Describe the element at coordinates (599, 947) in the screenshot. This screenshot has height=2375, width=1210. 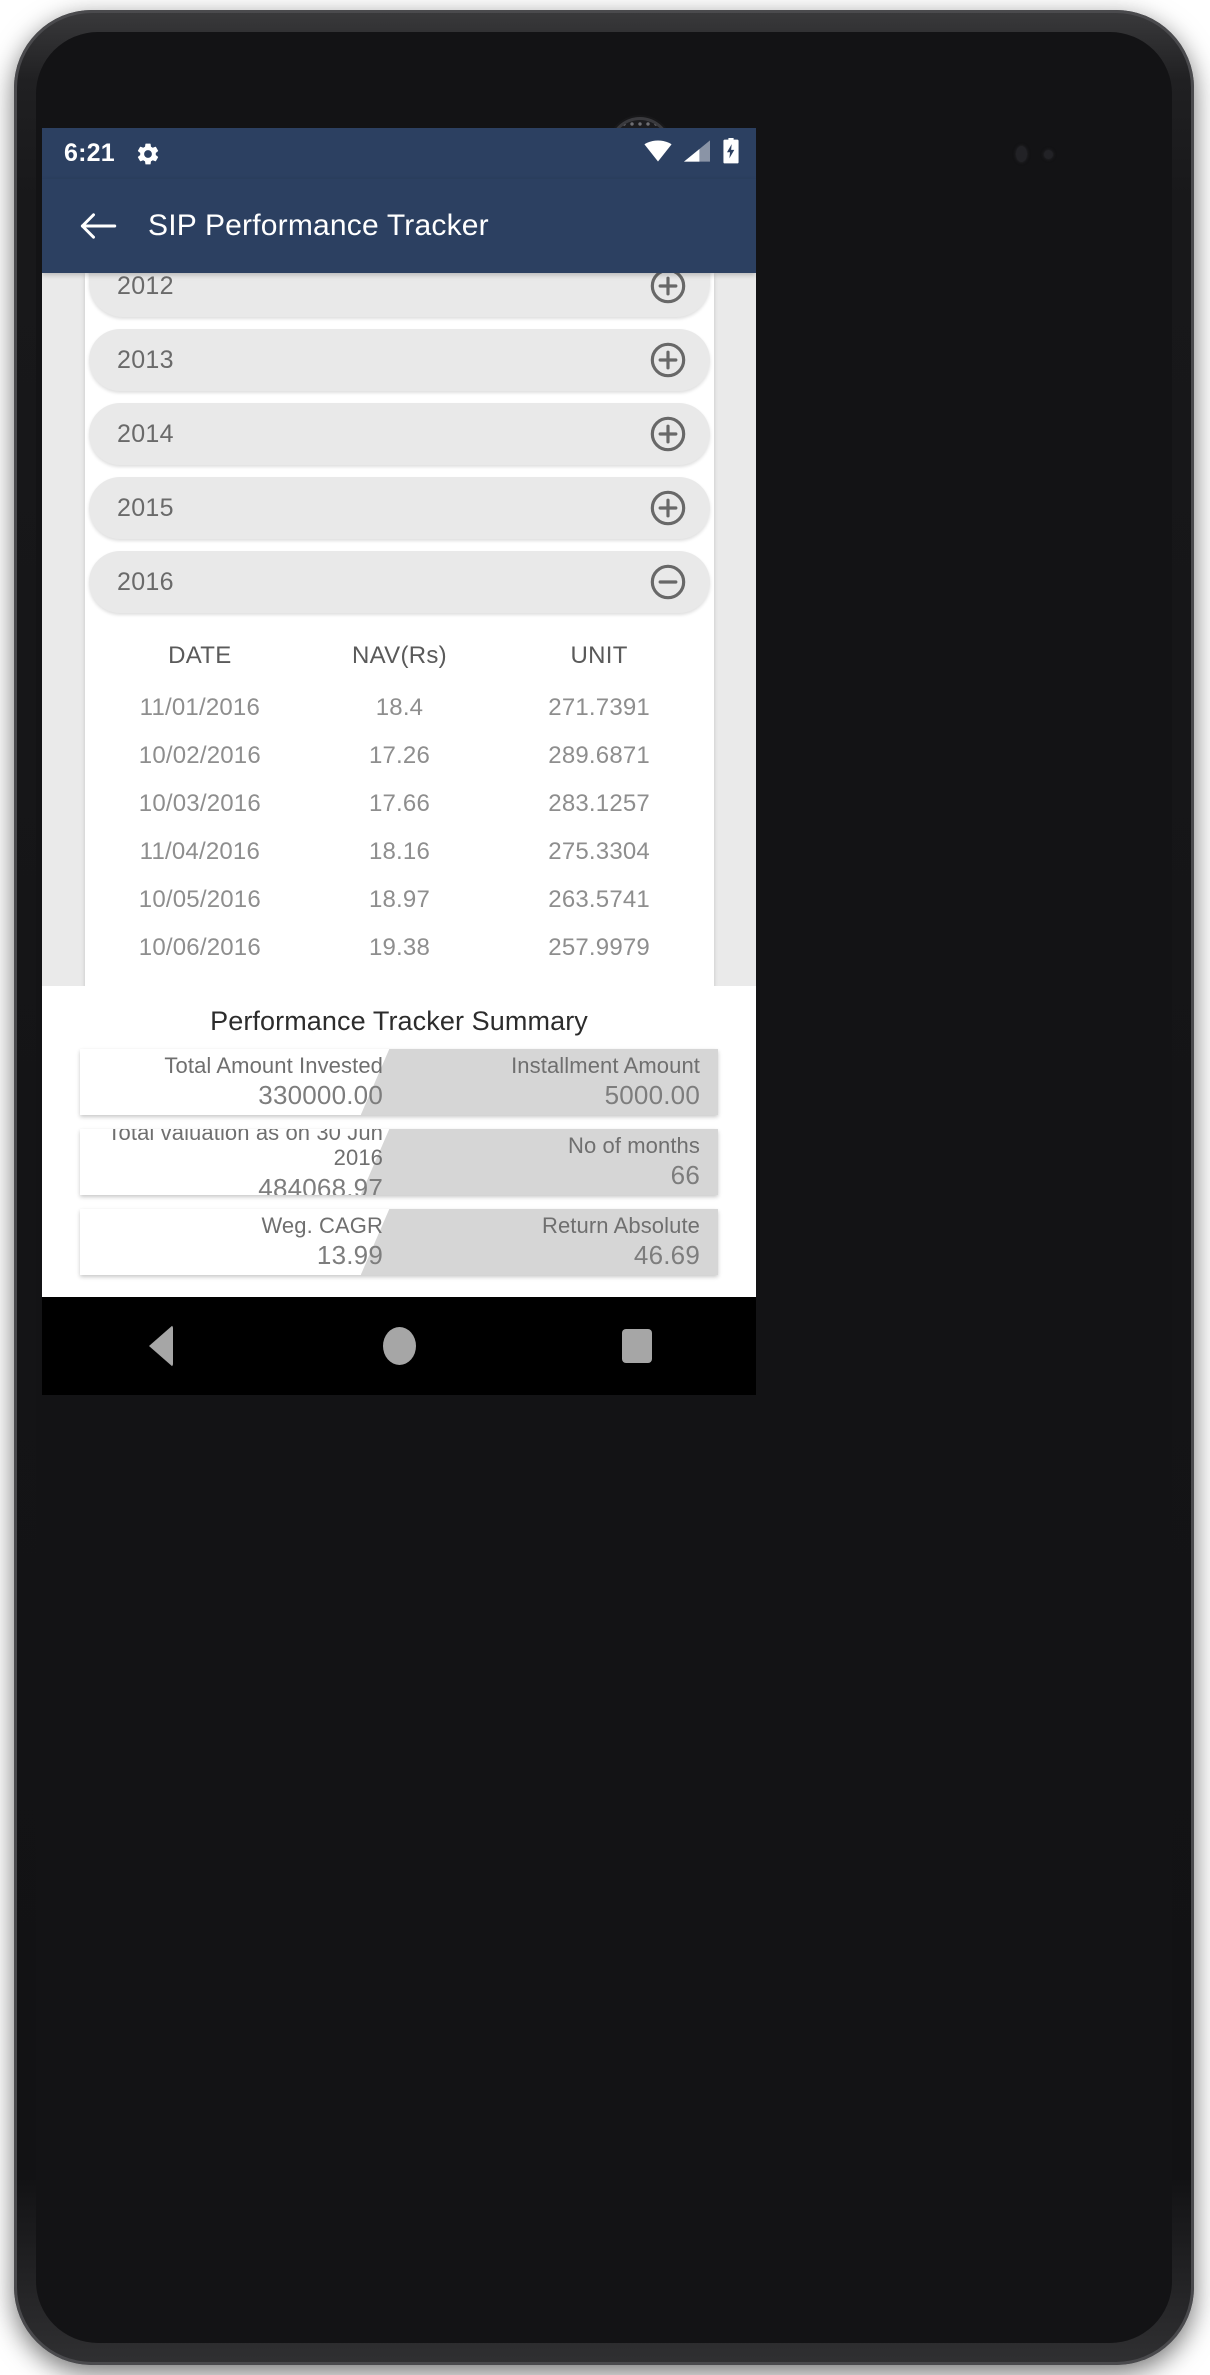
I see `cell-unit: 257.9979` at that location.